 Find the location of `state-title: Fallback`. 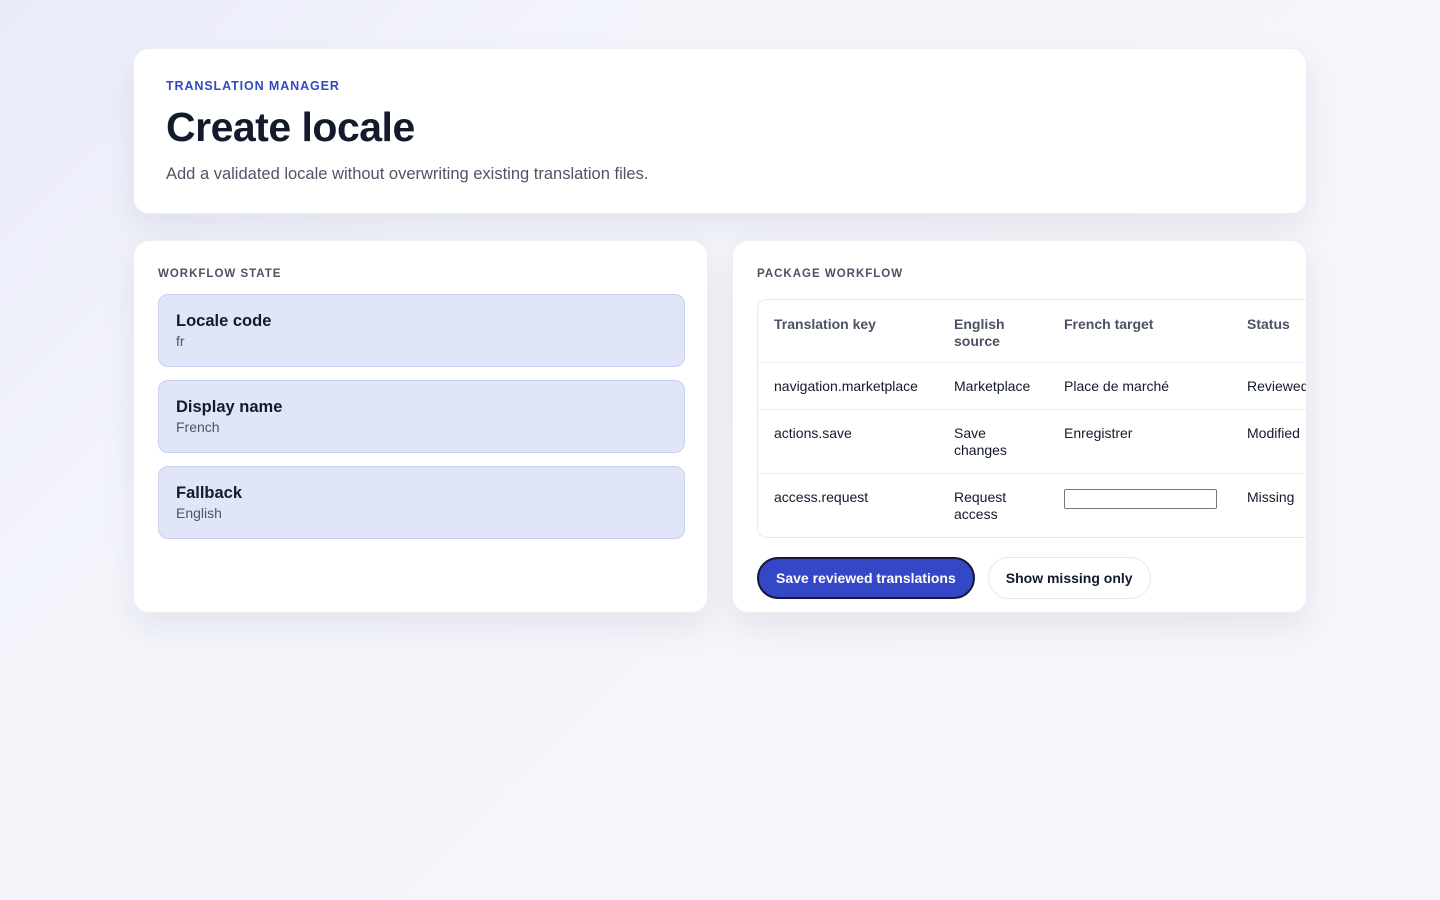

state-title: Fallback is located at coordinates (209, 493).